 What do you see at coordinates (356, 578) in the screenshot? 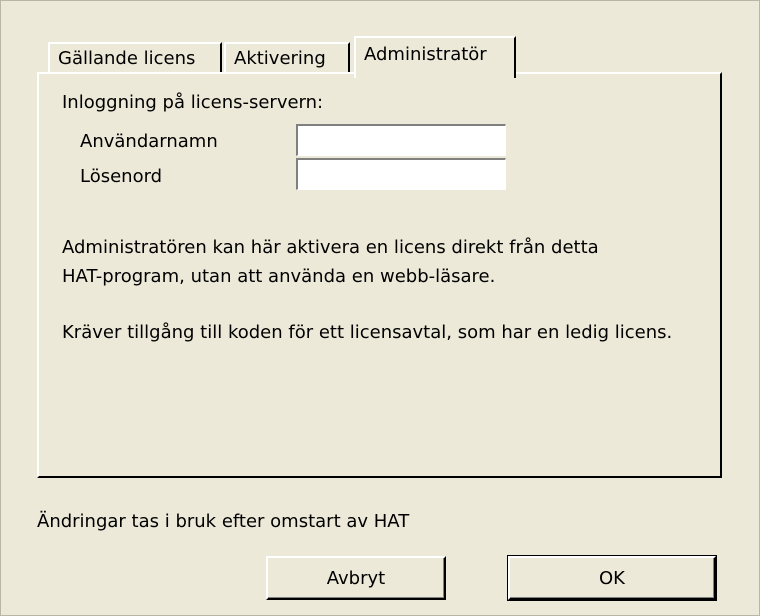
I see `cancel-button: Avbryt` at bounding box center [356, 578].